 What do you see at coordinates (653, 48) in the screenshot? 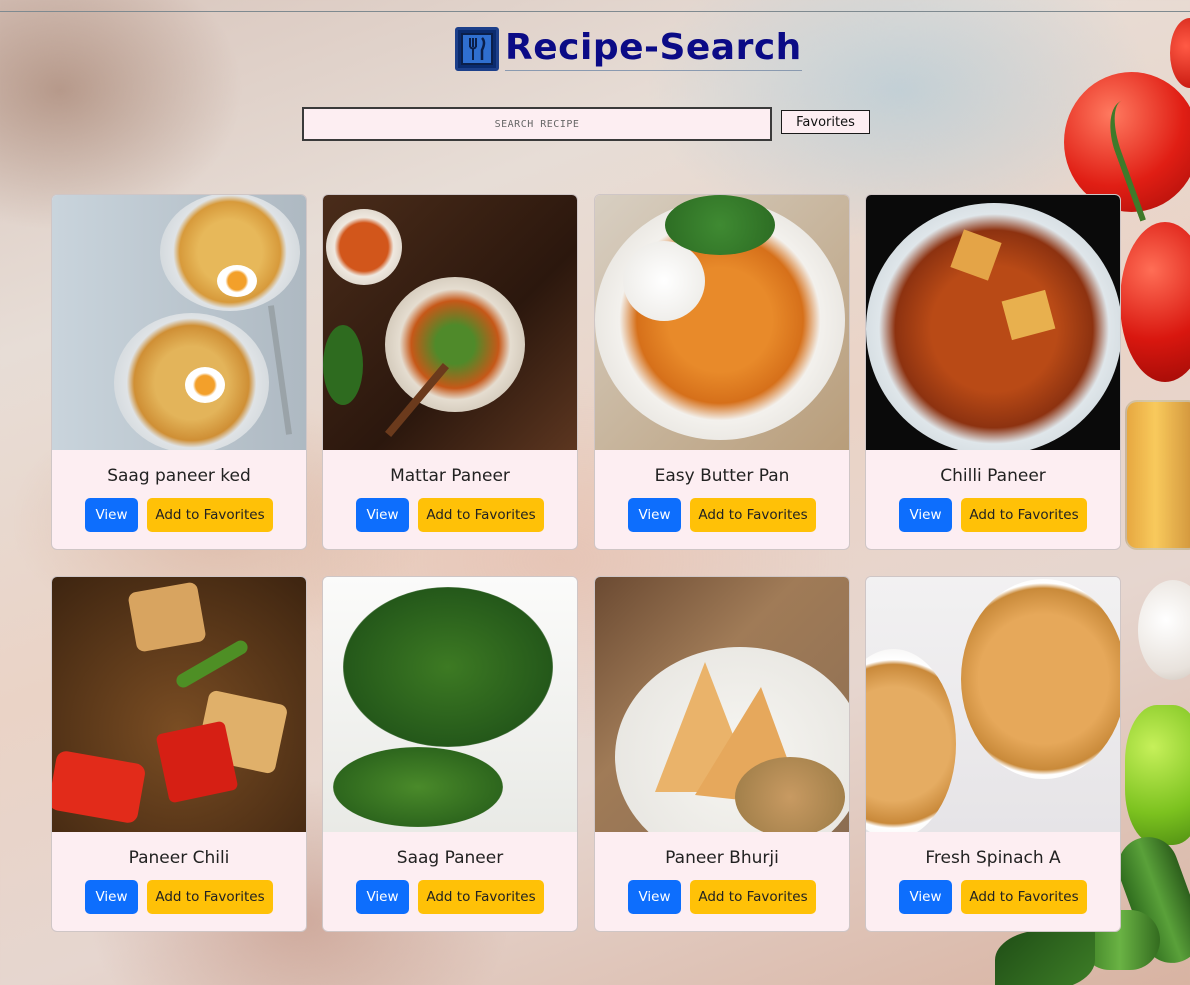
I see `page-title: Recipe-Search` at bounding box center [653, 48].